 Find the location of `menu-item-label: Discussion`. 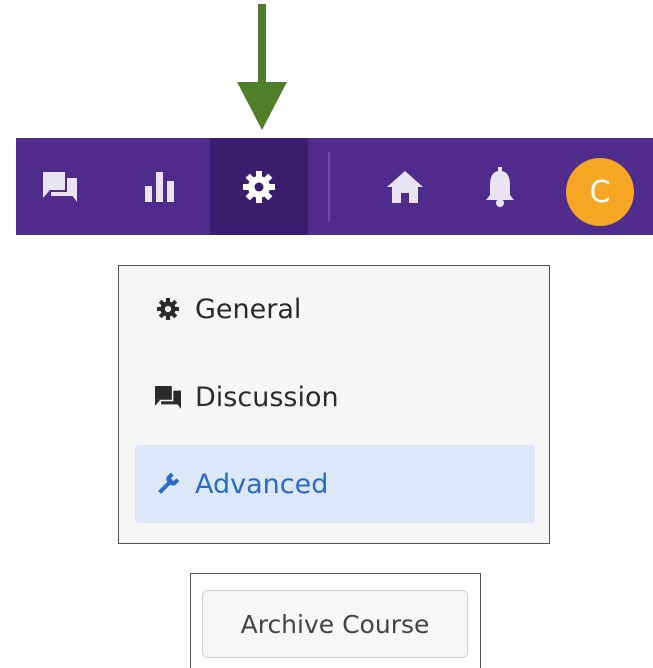

menu-item-label: Discussion is located at coordinates (267, 397).